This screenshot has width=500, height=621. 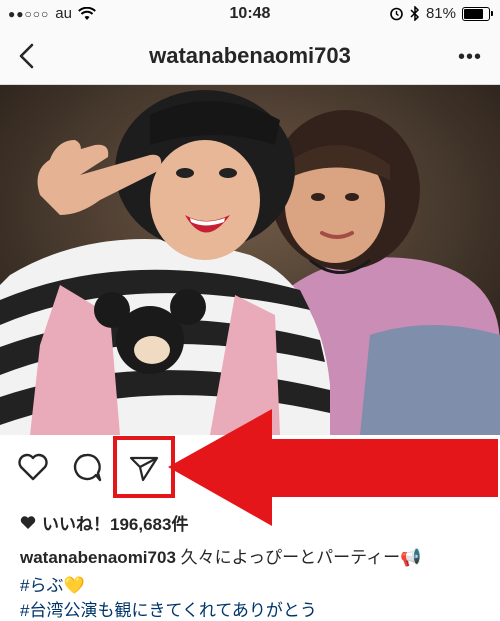 I want to click on filled-heart-icon, so click(x=28, y=522).